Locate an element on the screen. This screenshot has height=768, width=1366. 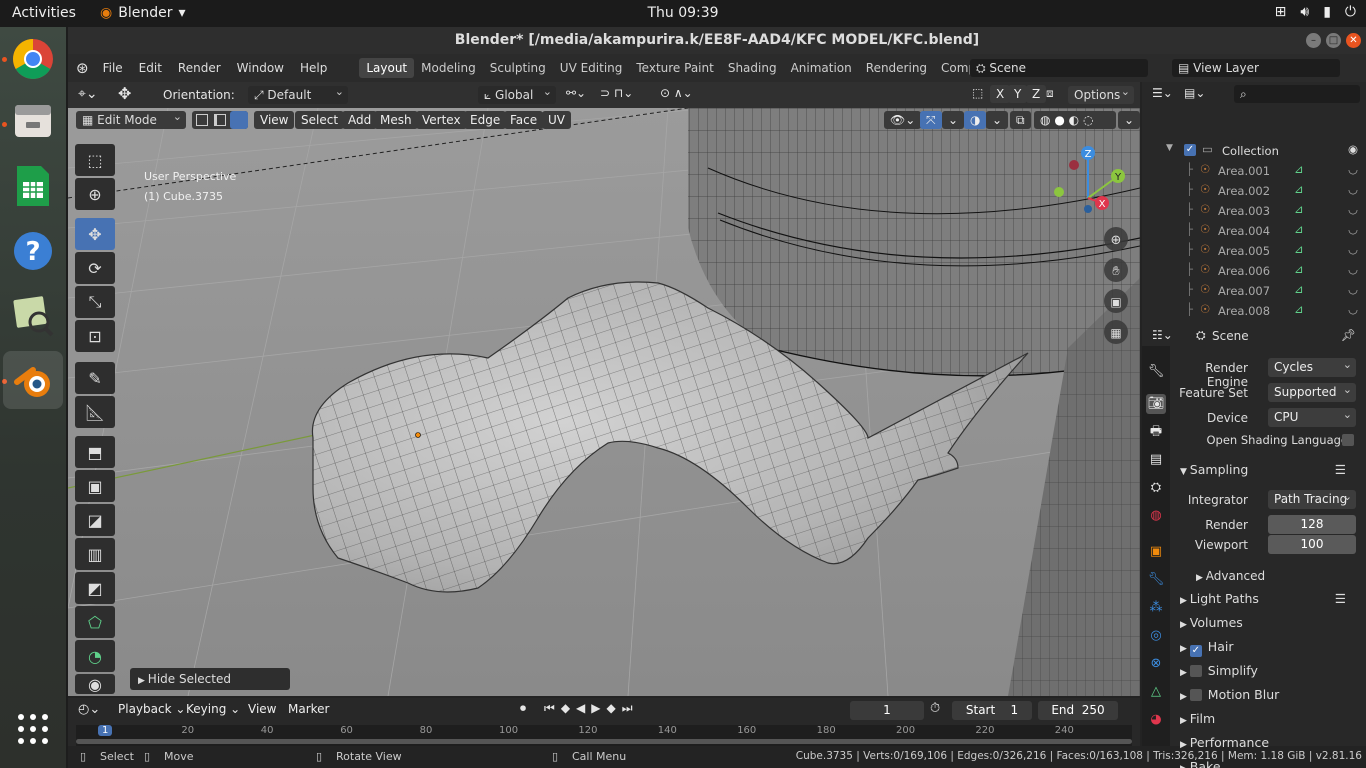
outliner-item: ├ ☉ Area.006 ⊿ ◡ is located at coordinates (1254, 271).